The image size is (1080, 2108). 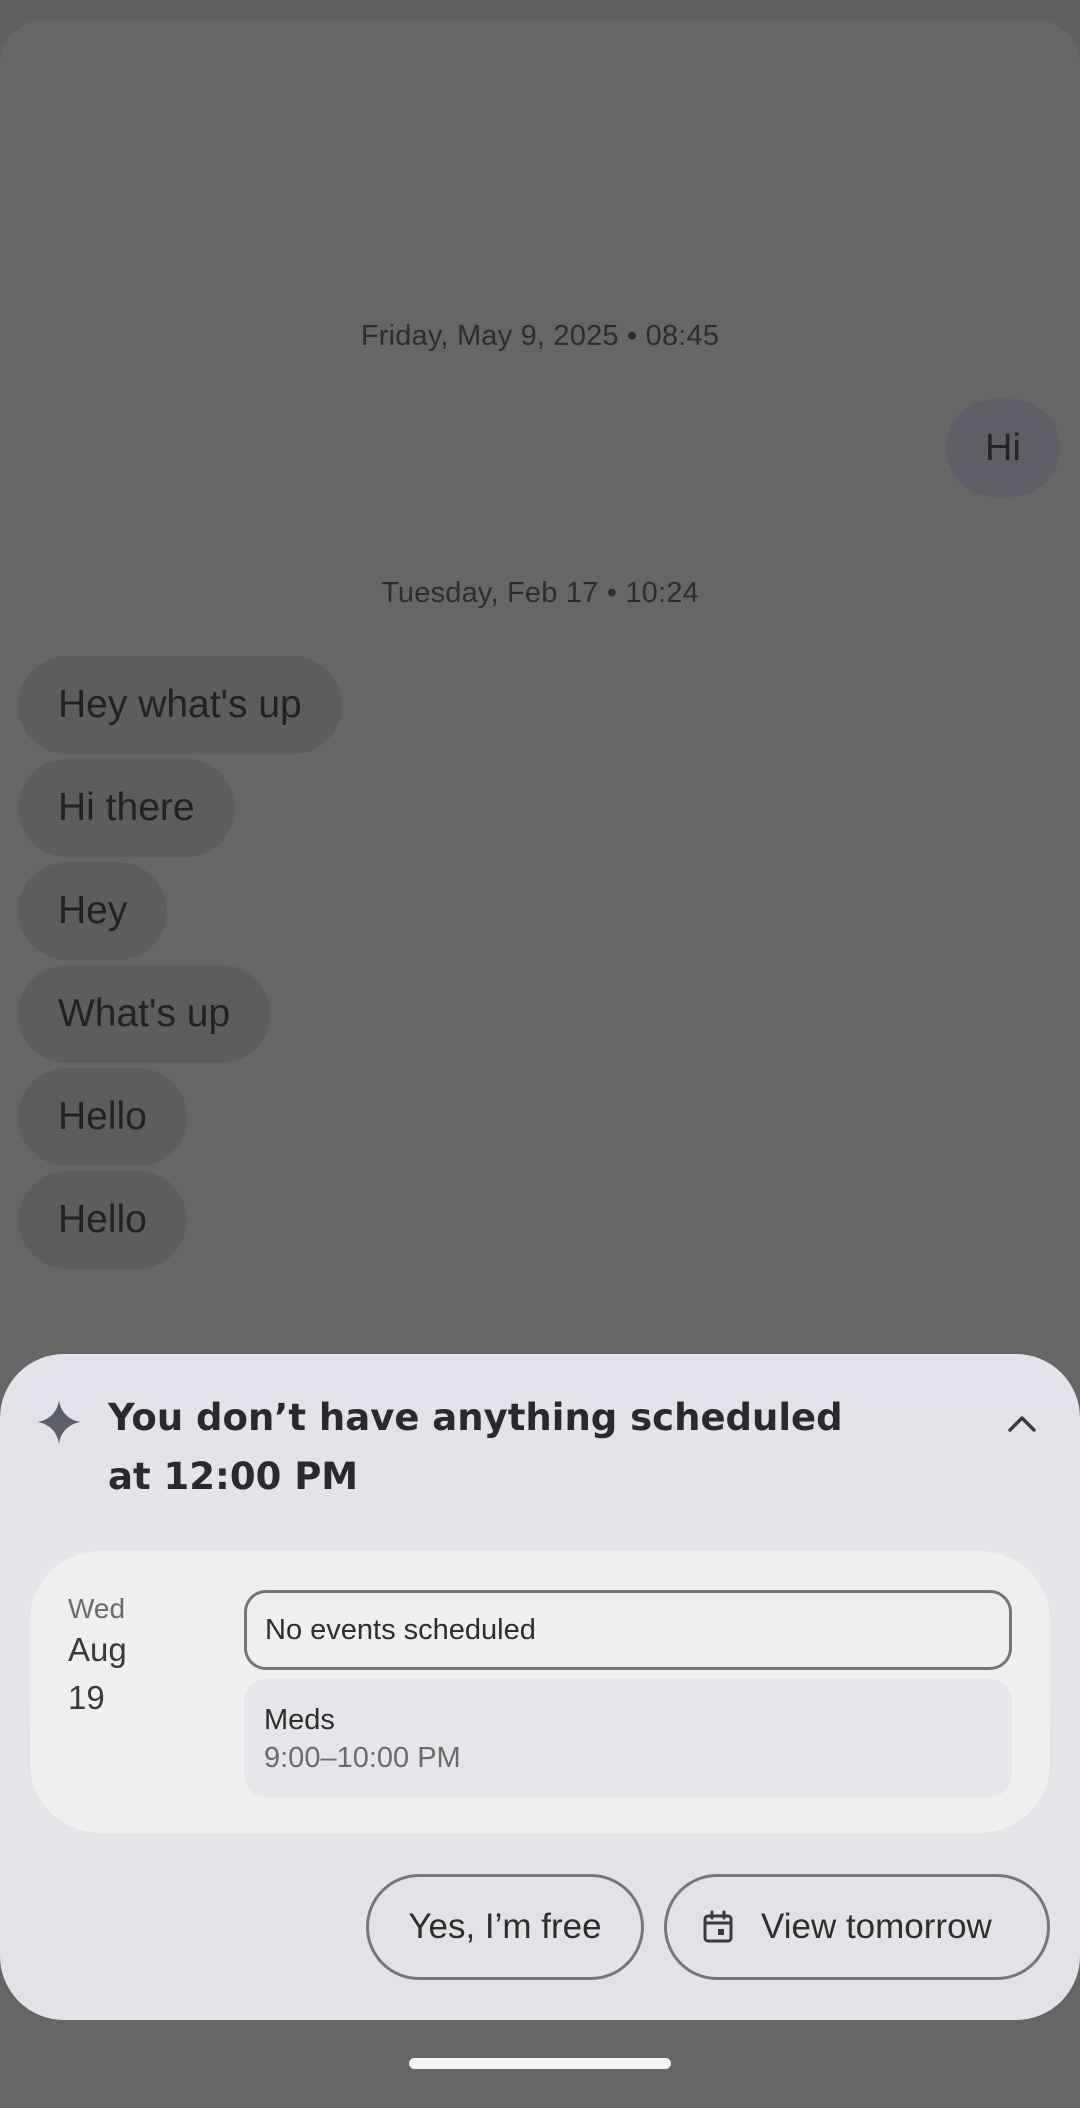 I want to click on sparkle-icon, so click(x=59, y=1422).